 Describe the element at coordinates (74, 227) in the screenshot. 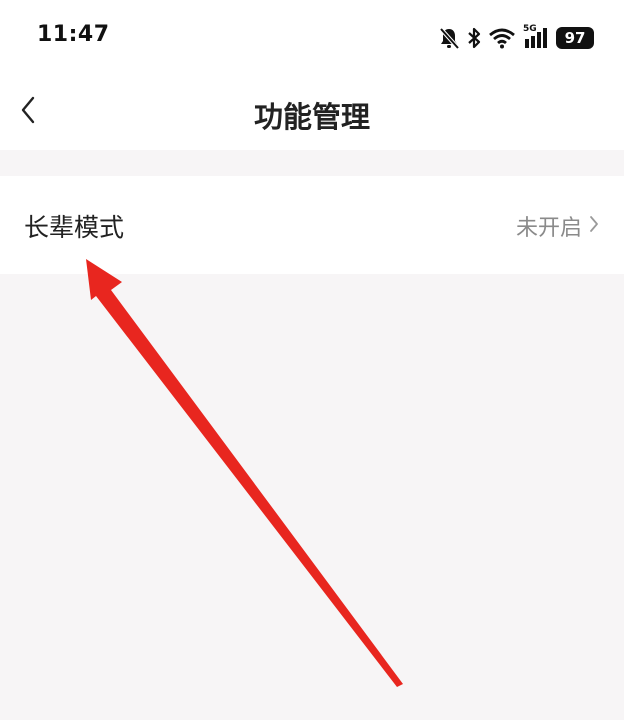

I see `setting-label: 长辈模式` at that location.